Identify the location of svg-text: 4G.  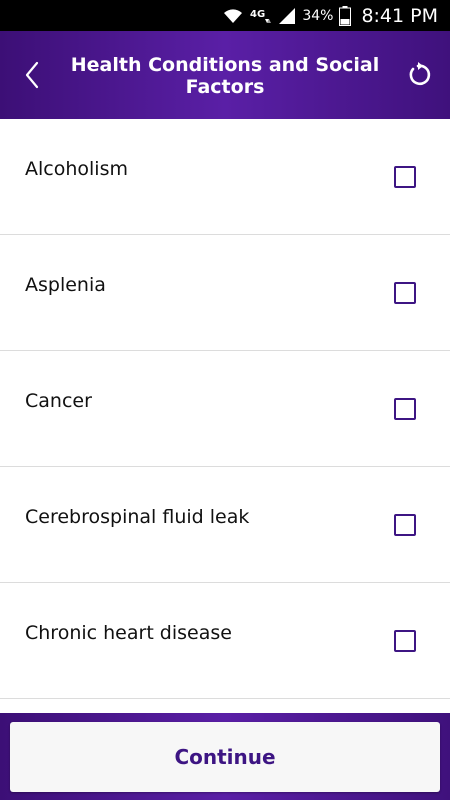
(257, 14).